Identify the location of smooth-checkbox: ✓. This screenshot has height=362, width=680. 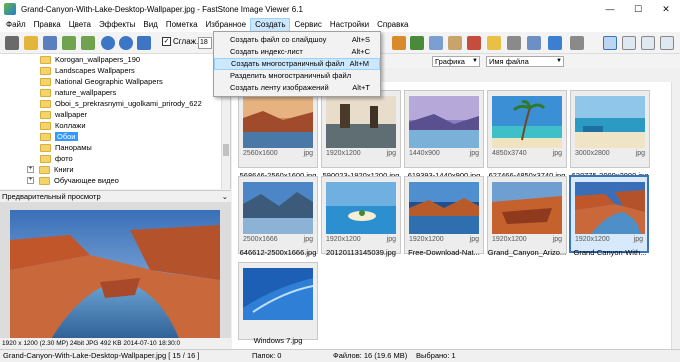
(166, 41).